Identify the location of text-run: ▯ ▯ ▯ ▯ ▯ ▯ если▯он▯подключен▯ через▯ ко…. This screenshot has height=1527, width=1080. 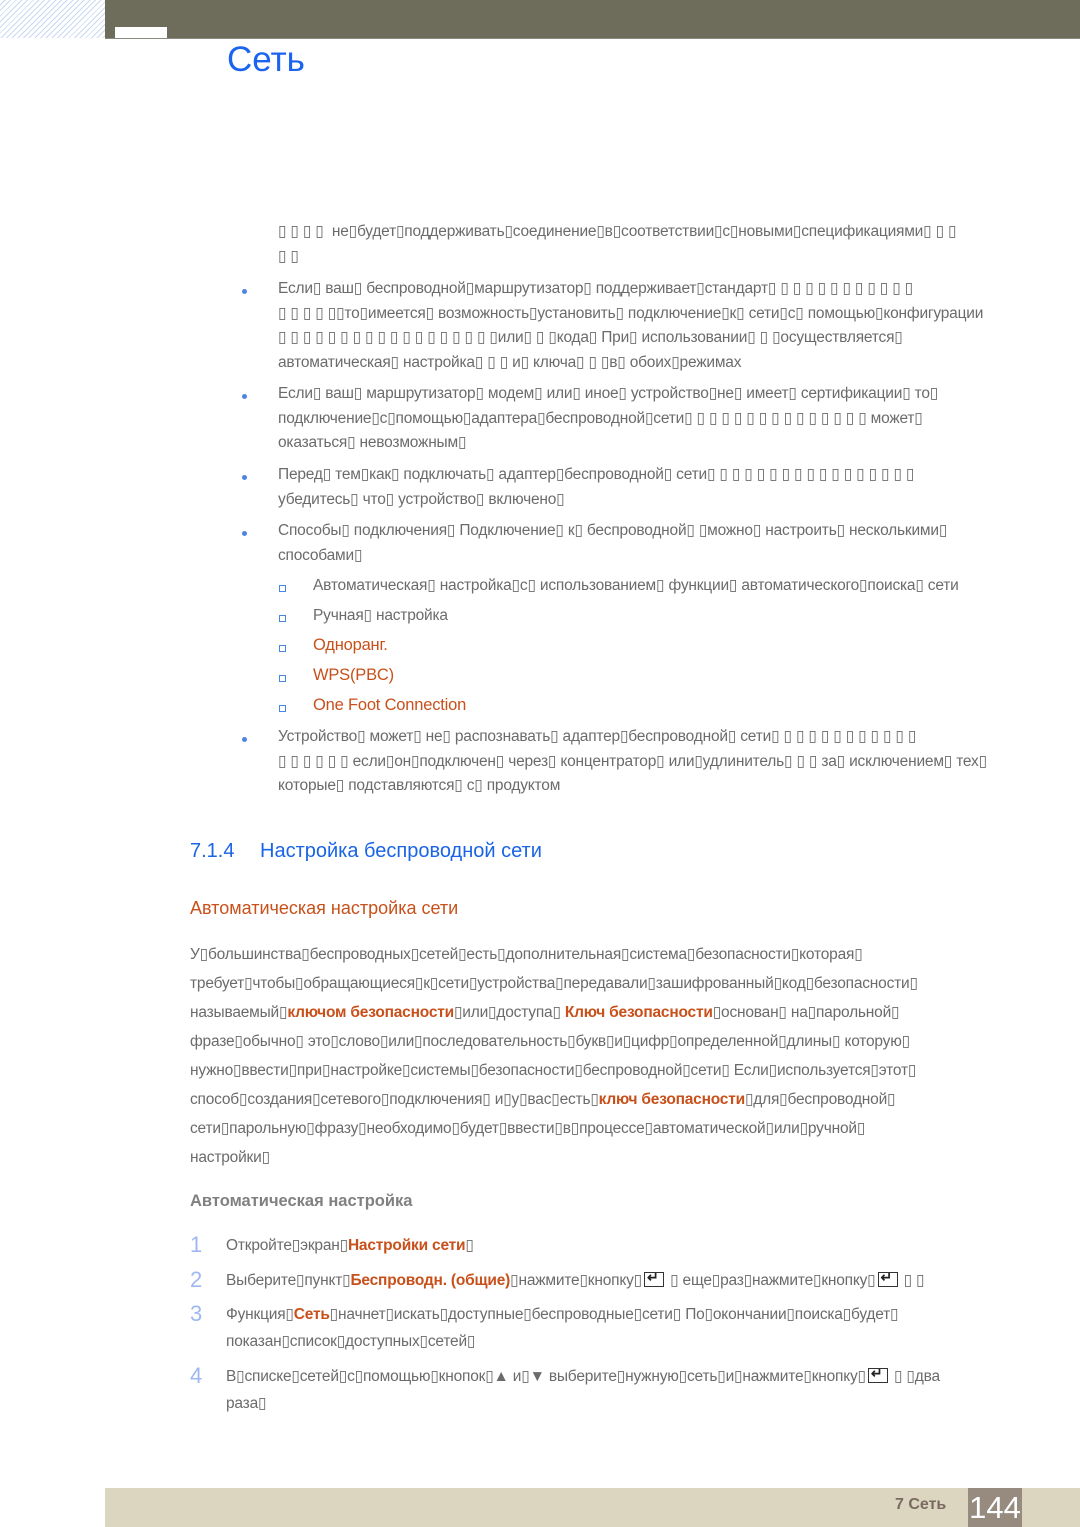
(632, 761).